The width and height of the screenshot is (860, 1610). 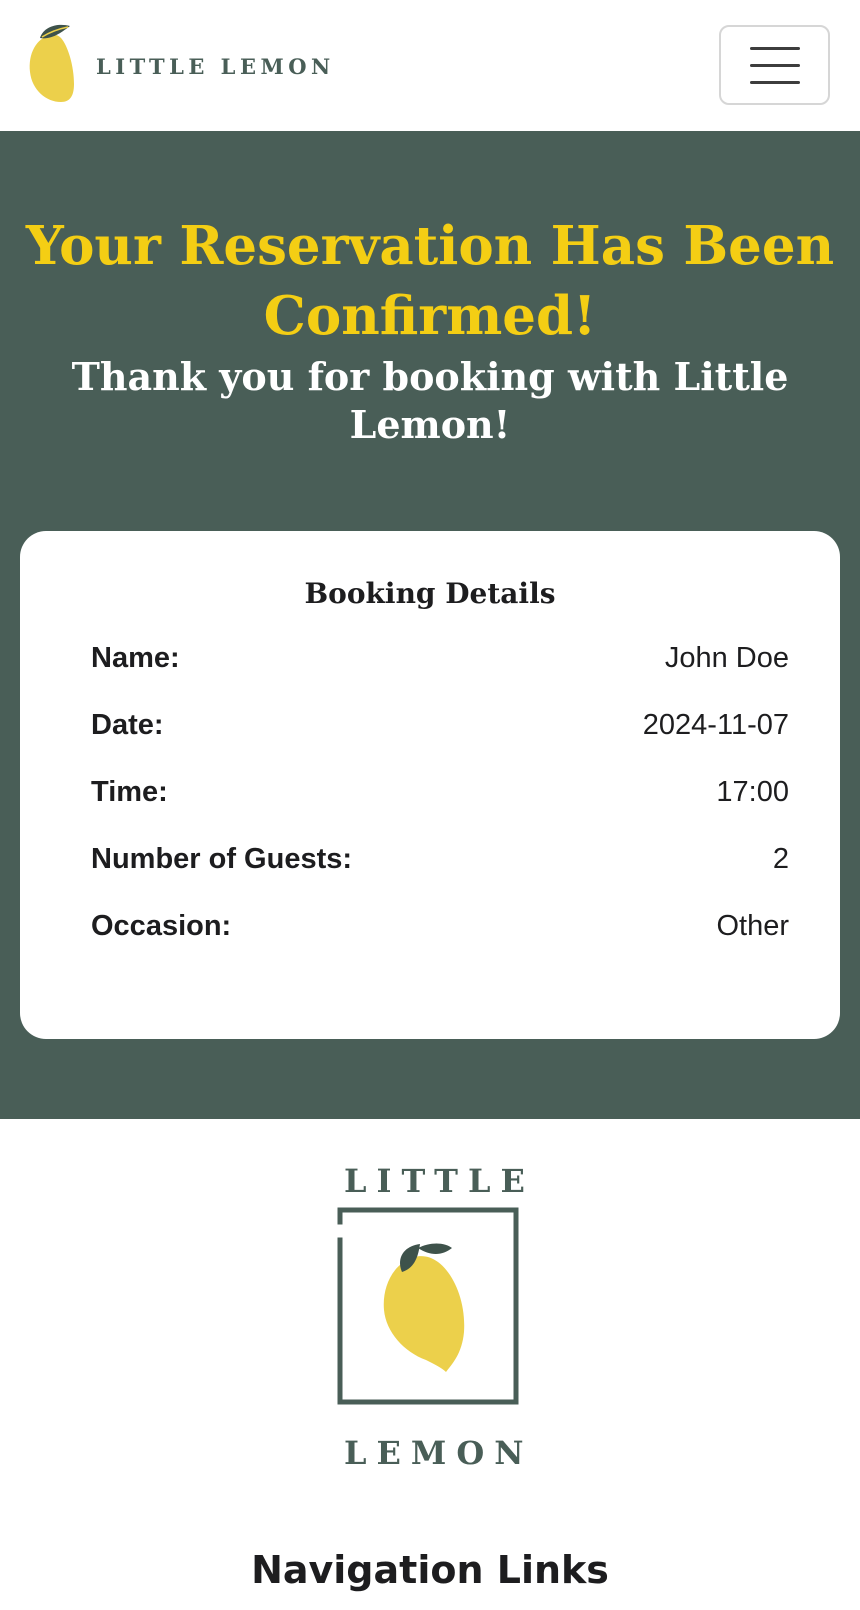 I want to click on detail-value: John Doe, so click(x=726, y=657).